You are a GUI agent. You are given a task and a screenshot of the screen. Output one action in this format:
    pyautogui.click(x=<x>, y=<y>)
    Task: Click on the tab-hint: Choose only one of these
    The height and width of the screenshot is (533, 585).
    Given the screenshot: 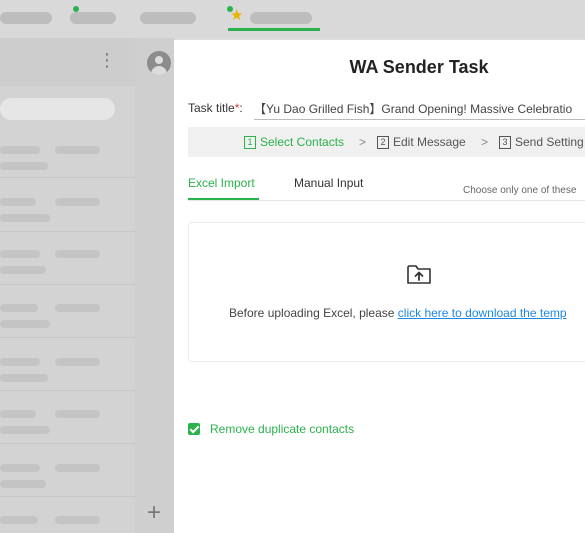 What is the action you would take?
    pyautogui.click(x=520, y=190)
    